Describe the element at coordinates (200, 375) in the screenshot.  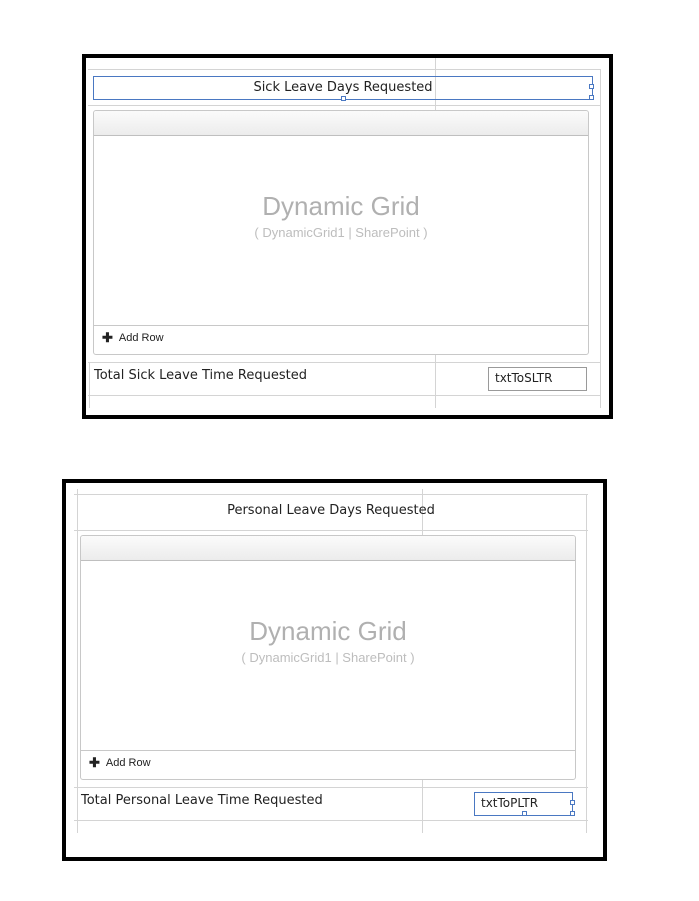
I see `total-sick-leave-label: Total Sick Leave Time Requested` at that location.